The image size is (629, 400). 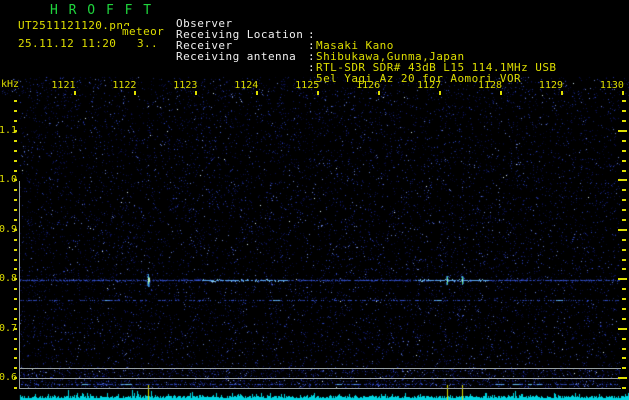 I want to click on detect-band-lower-line, so click(x=320, y=378).